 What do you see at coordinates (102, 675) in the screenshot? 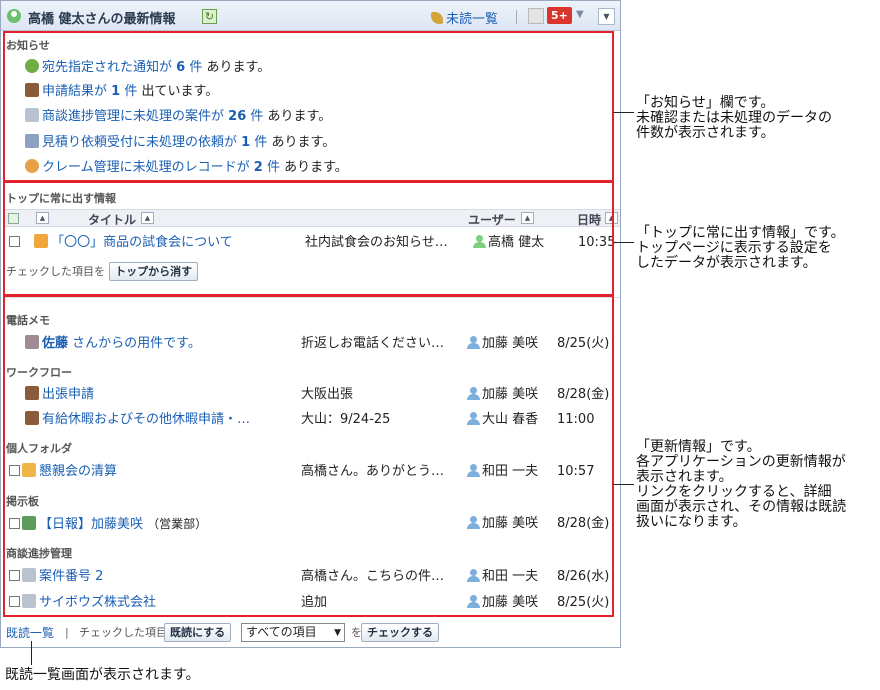
I see `read-list-annotation: 既読一覧画面が表示されます。` at bounding box center [102, 675].